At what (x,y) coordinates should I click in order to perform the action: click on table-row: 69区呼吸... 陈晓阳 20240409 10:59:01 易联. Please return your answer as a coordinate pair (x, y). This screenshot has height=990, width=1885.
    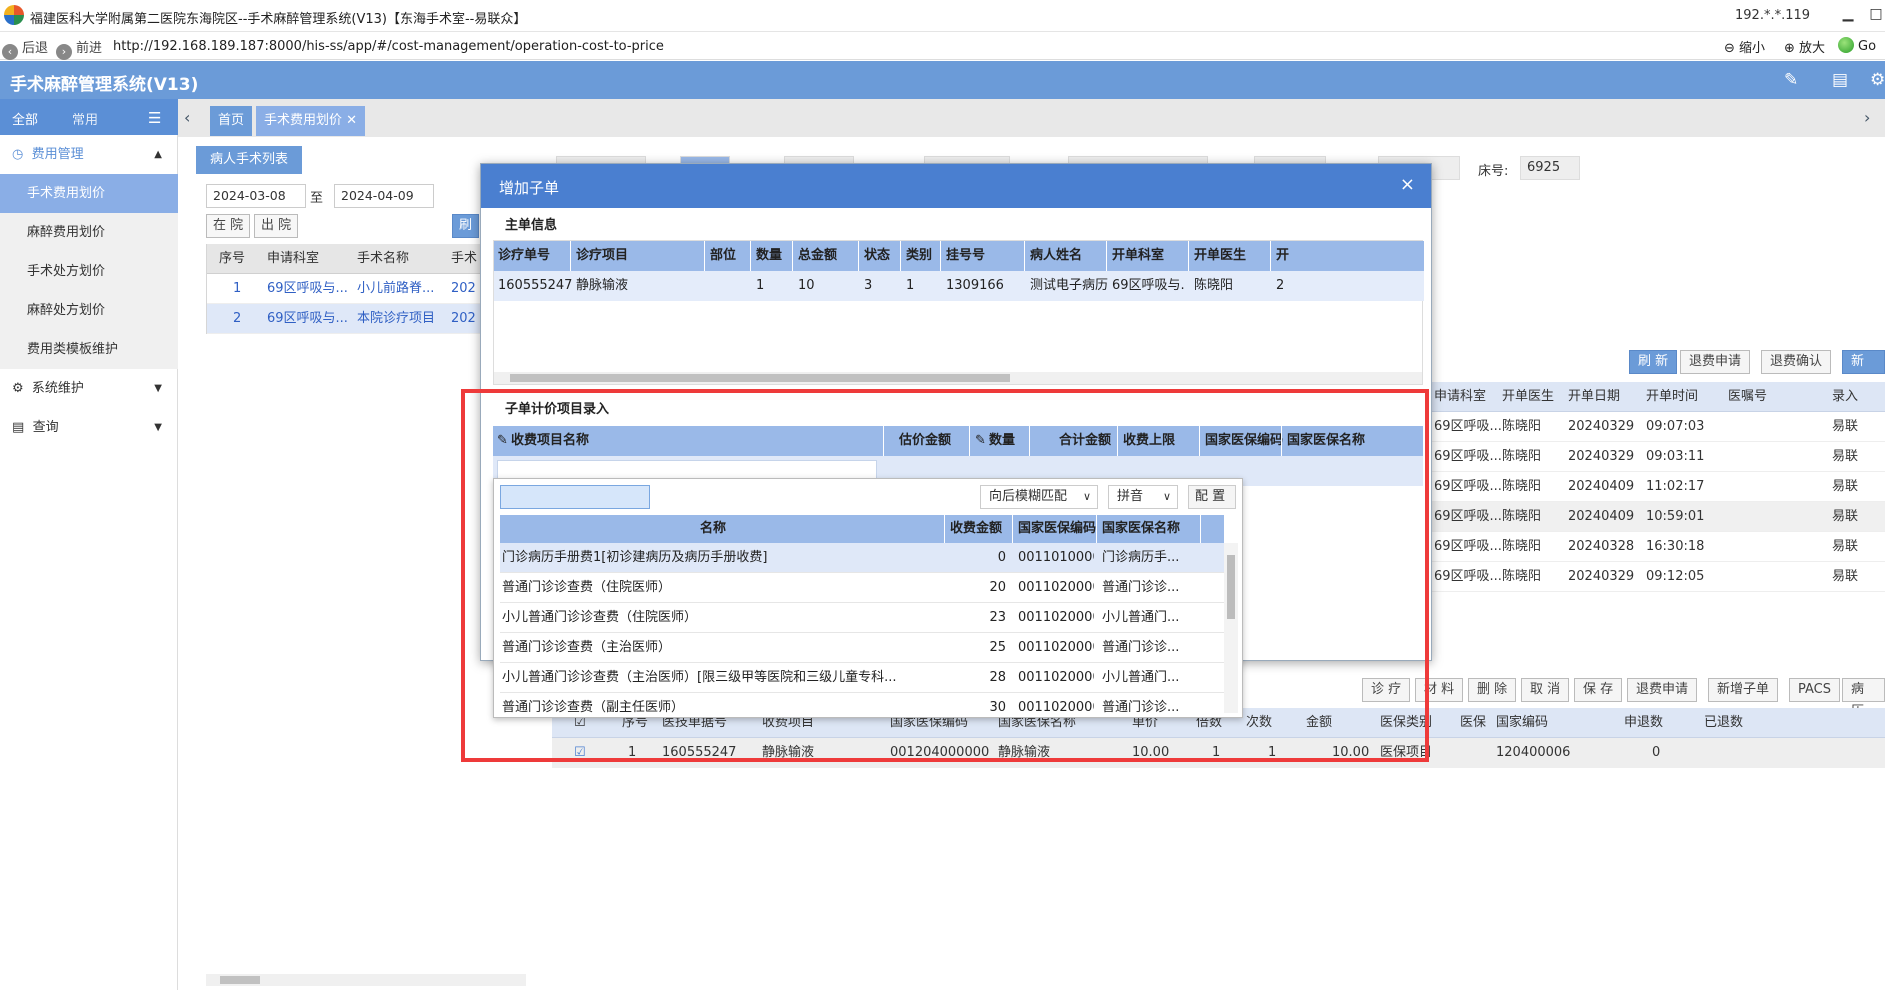
    Looking at the image, I should click on (1657, 517).